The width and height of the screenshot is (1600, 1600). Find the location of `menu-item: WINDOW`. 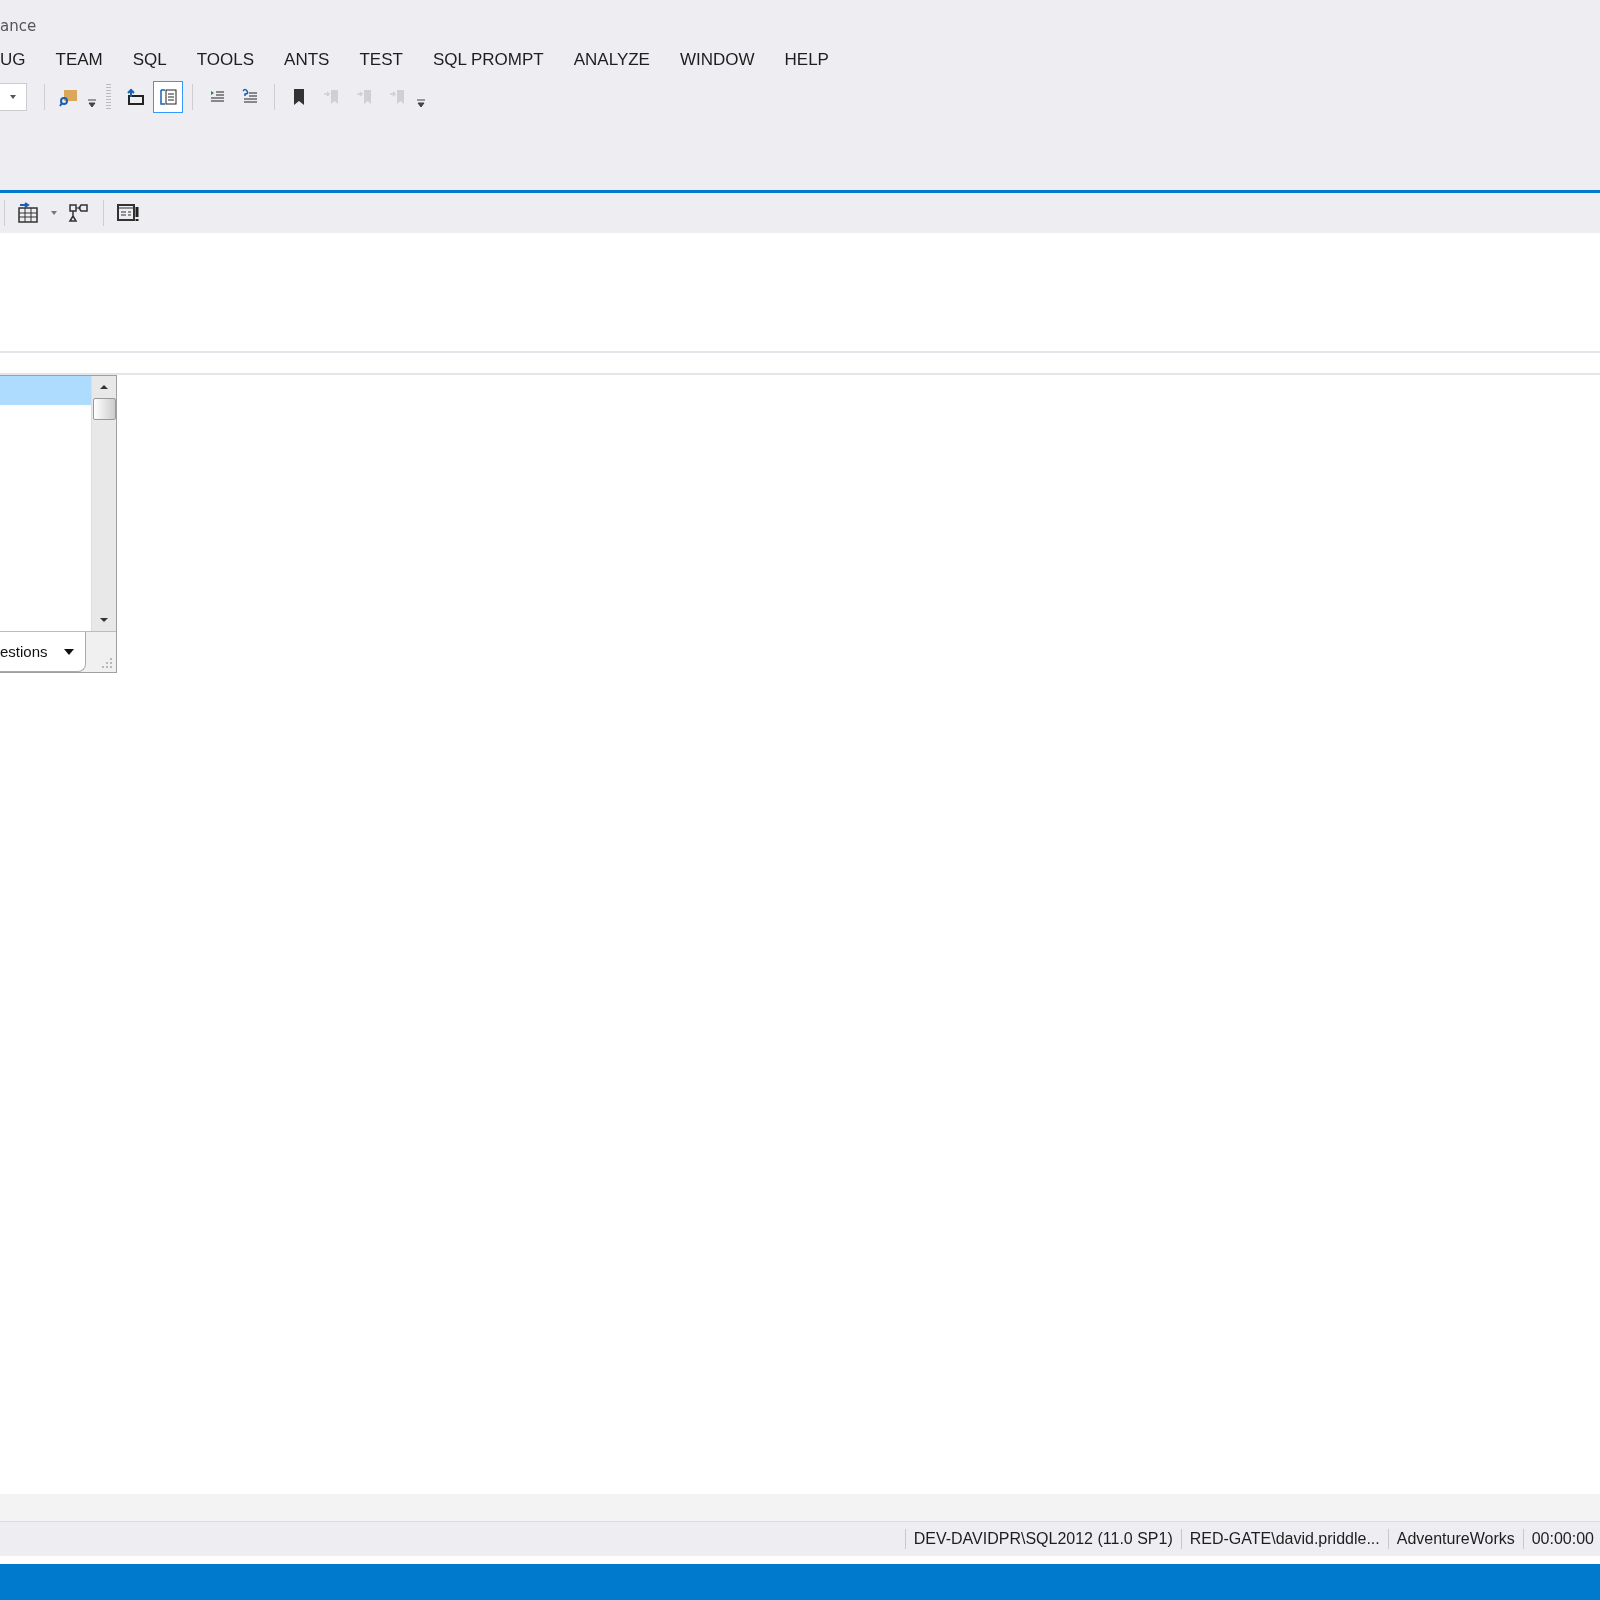

menu-item: WINDOW is located at coordinates (717, 60).